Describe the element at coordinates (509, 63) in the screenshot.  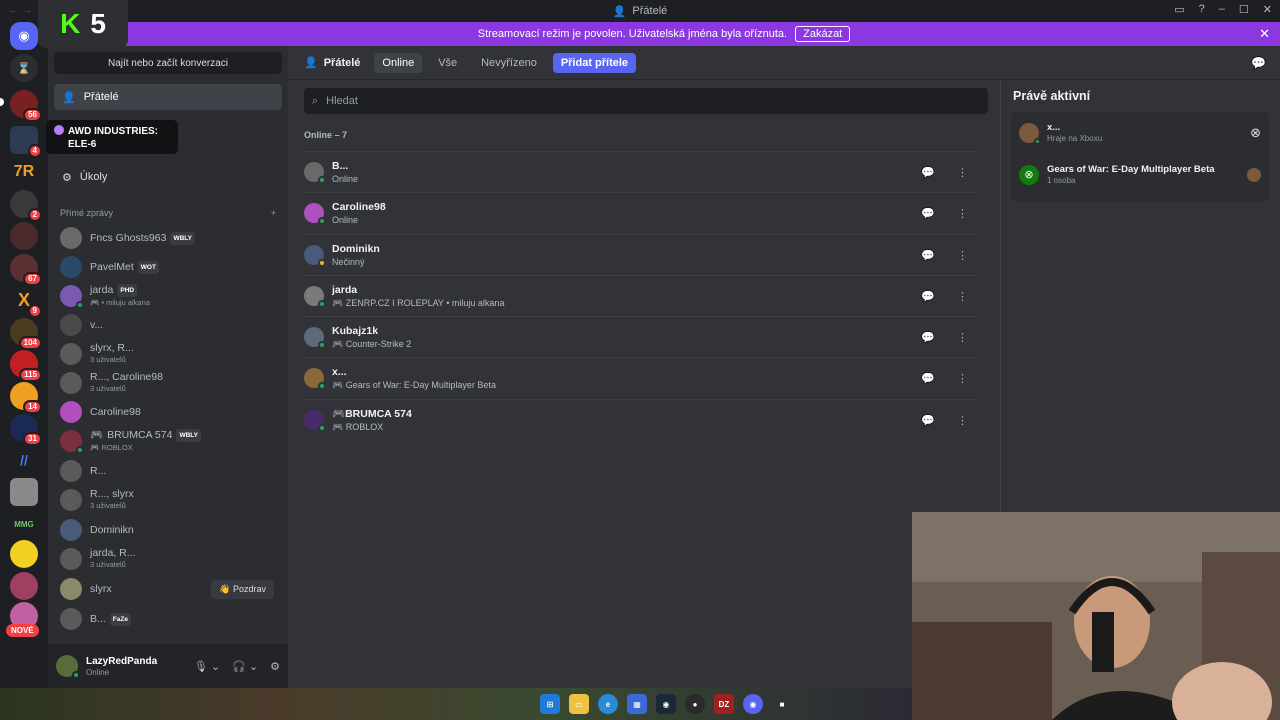
I see `tab-pending: Nevyřízeno` at that location.